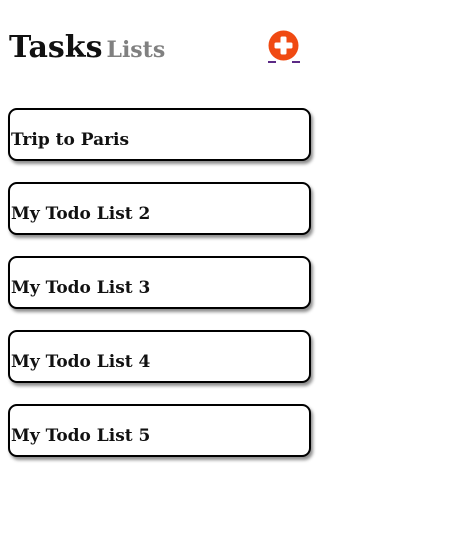  I want to click on list-item-label: My Todo List 2, so click(81, 214).